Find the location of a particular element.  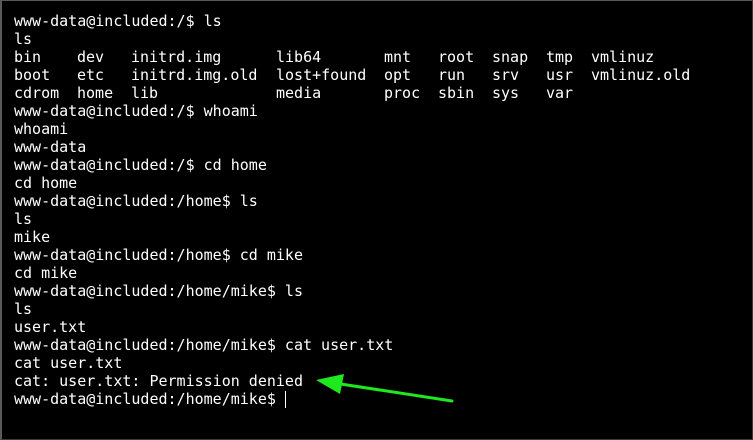

ls-output-row: cdrom home lib media proc sbin sys var is located at coordinates (379, 93).